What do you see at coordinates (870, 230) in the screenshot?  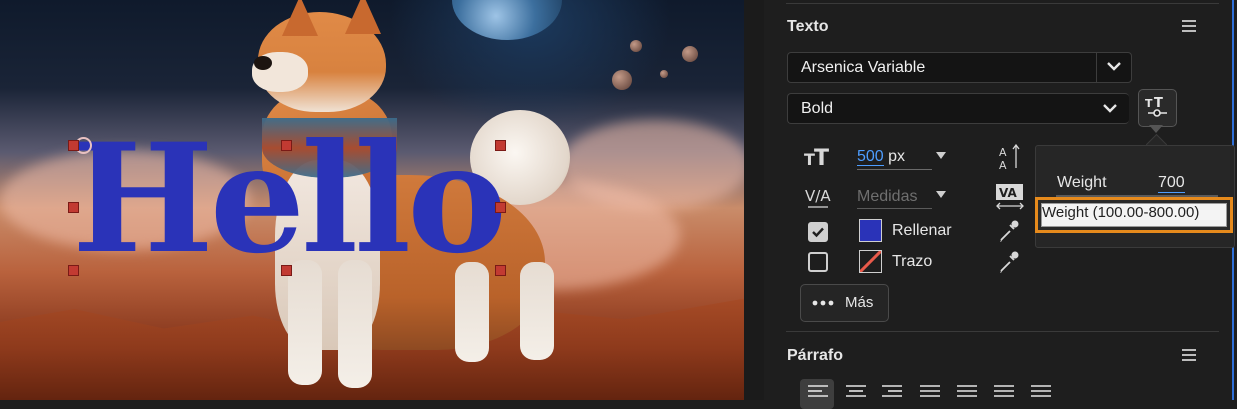 I see `fill-color-swatch` at bounding box center [870, 230].